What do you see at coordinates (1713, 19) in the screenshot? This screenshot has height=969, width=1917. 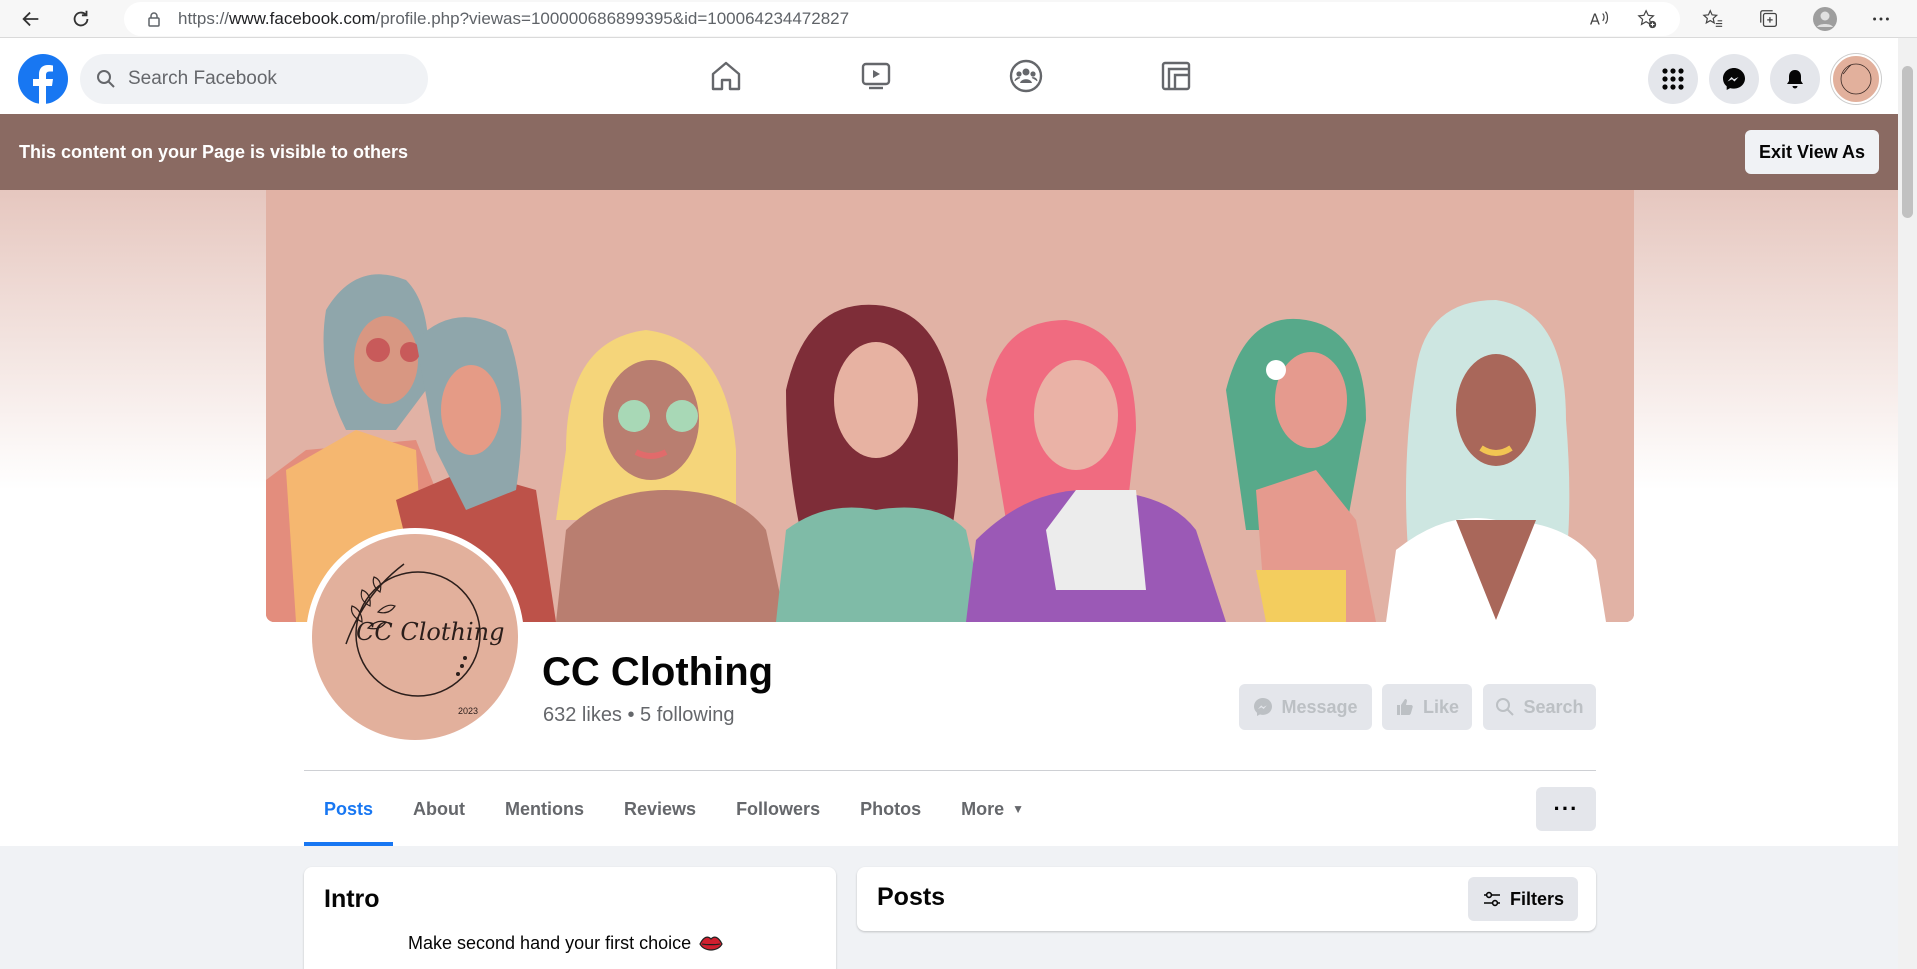 I see `favorites-icon` at bounding box center [1713, 19].